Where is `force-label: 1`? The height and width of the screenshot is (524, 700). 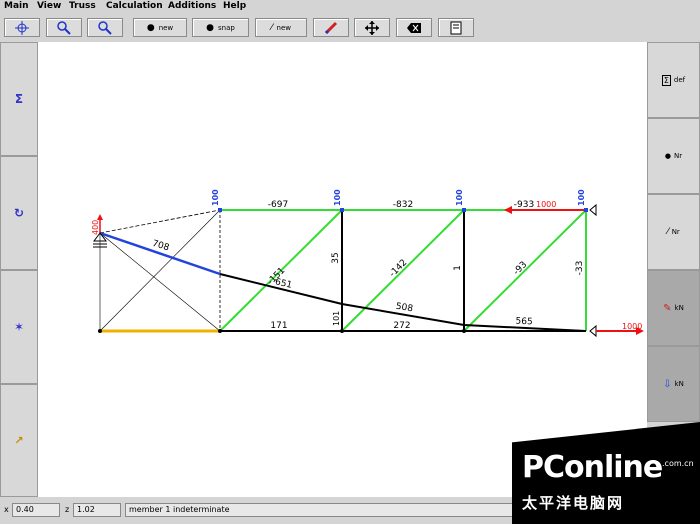 force-label: 1 is located at coordinates (458, 268).